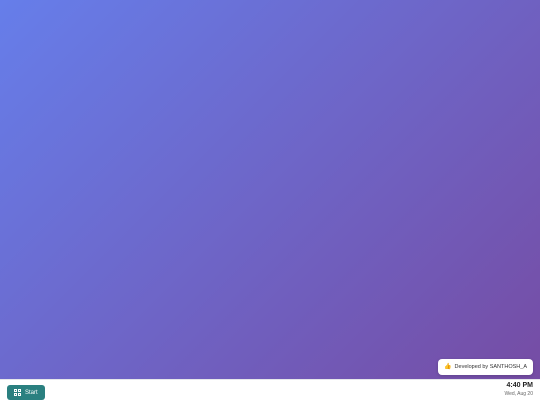 This screenshot has width=540, height=405. I want to click on clock-date: Wed, Aug 20, so click(518, 394).